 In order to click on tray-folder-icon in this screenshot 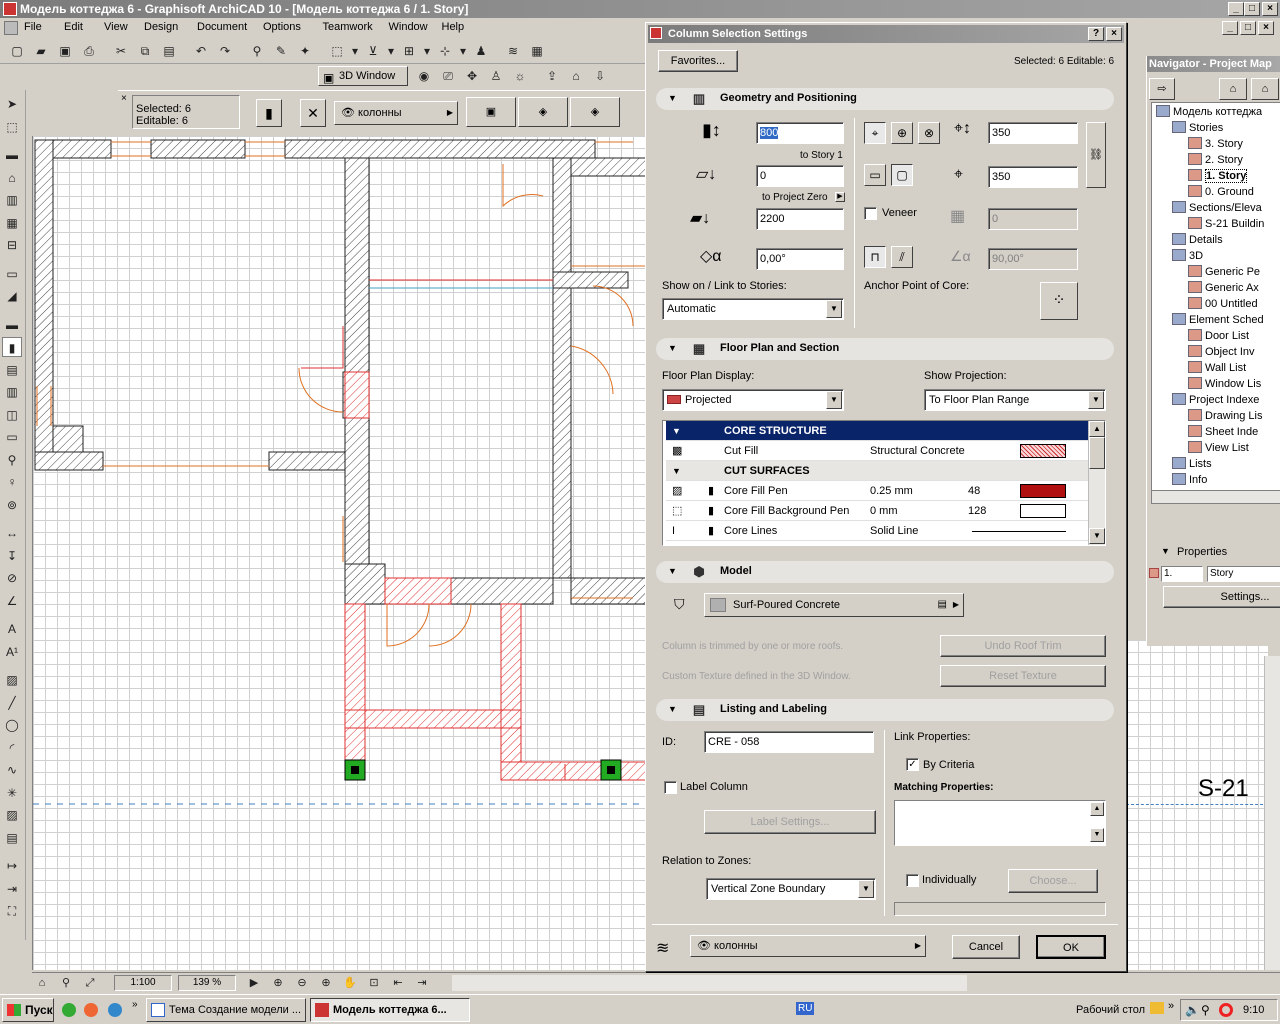, I will do `click(1157, 1008)`.